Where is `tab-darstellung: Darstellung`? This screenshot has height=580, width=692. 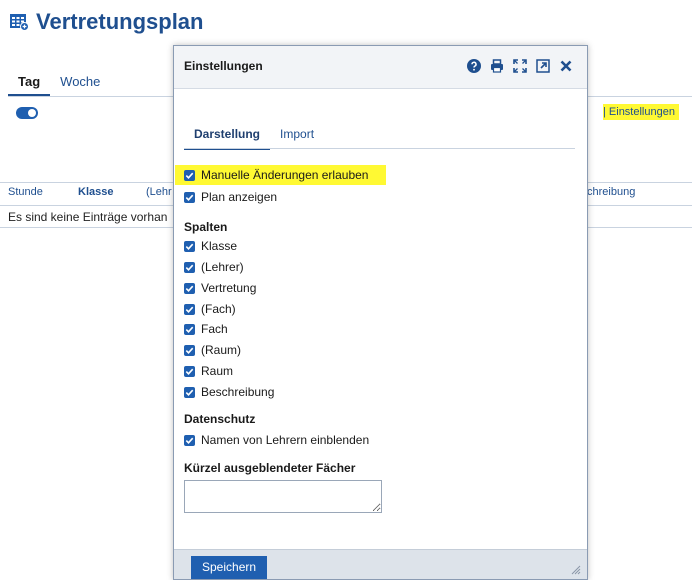 tab-darstellung: Darstellung is located at coordinates (227, 137).